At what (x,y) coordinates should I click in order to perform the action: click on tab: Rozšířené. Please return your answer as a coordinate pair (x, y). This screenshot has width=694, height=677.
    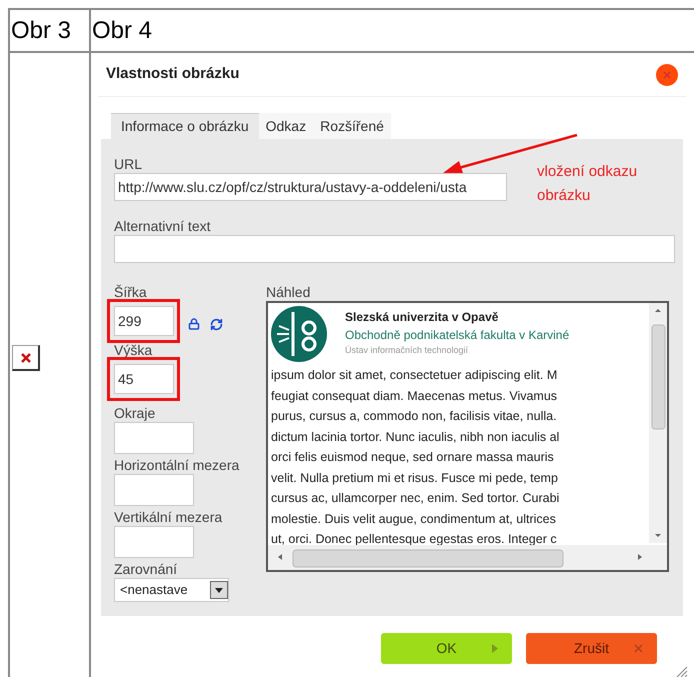
    Looking at the image, I should click on (352, 126).